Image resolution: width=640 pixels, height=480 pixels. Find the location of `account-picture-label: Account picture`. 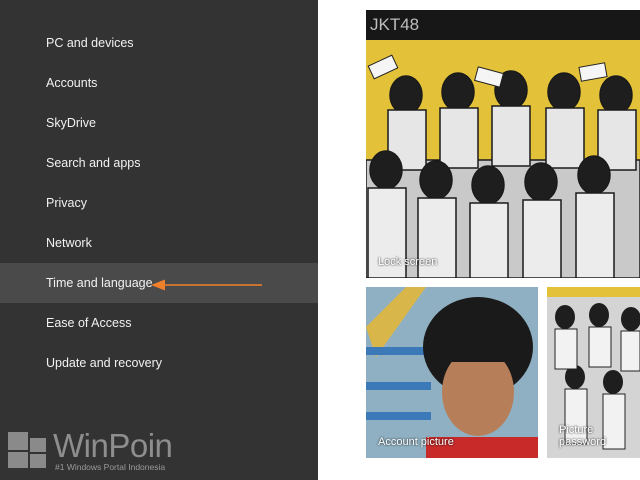

account-picture-label: Account picture is located at coordinates (416, 442).